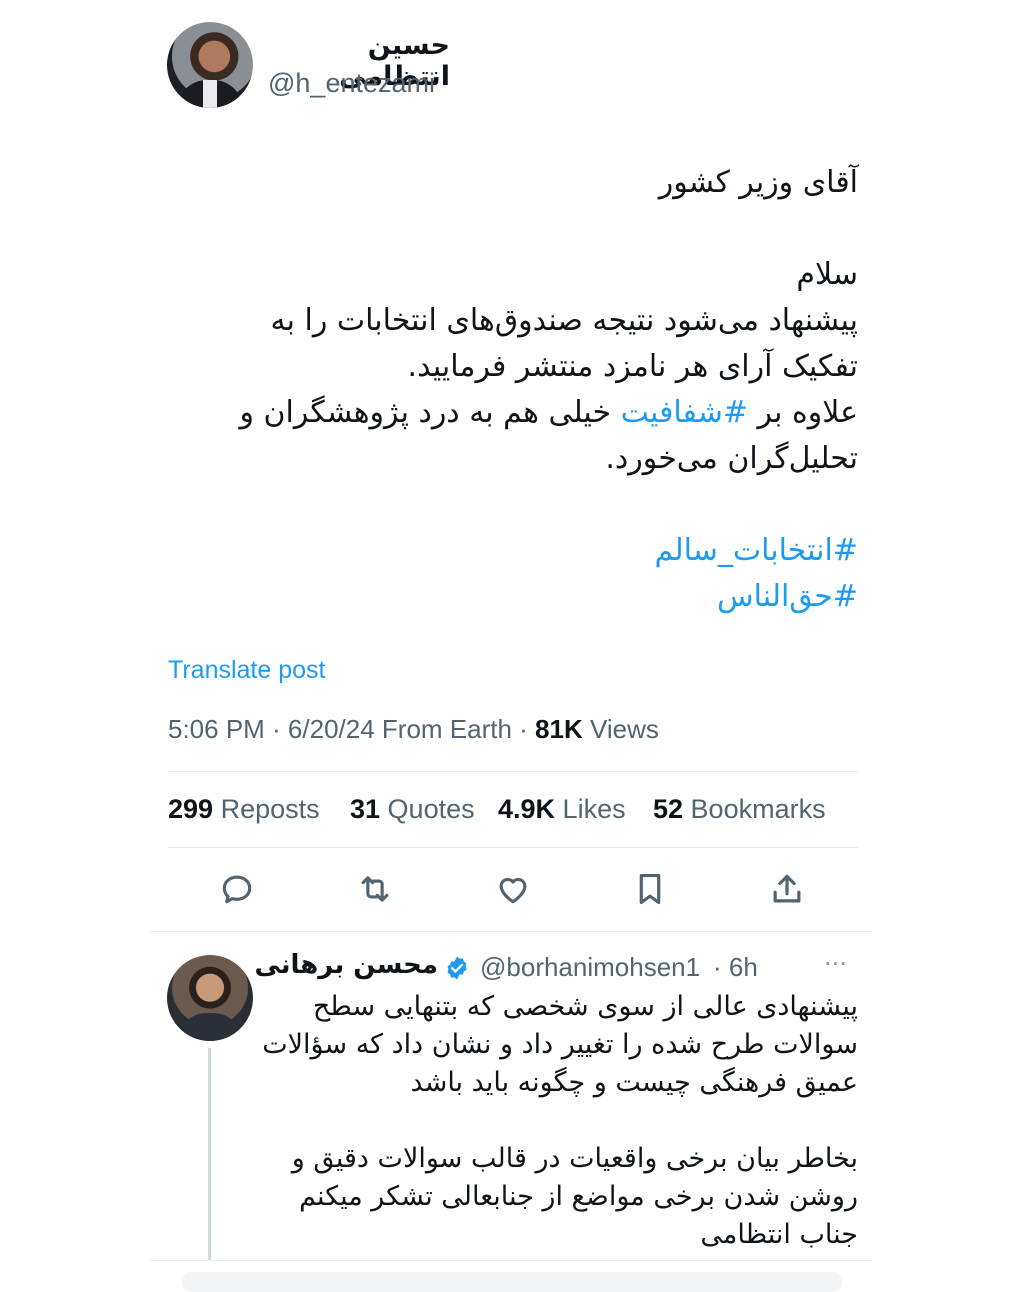 This screenshot has height=1292, width=1022. Describe the element at coordinates (346, 965) in the screenshot. I see `reply-display-name: محسن برهانی` at that location.